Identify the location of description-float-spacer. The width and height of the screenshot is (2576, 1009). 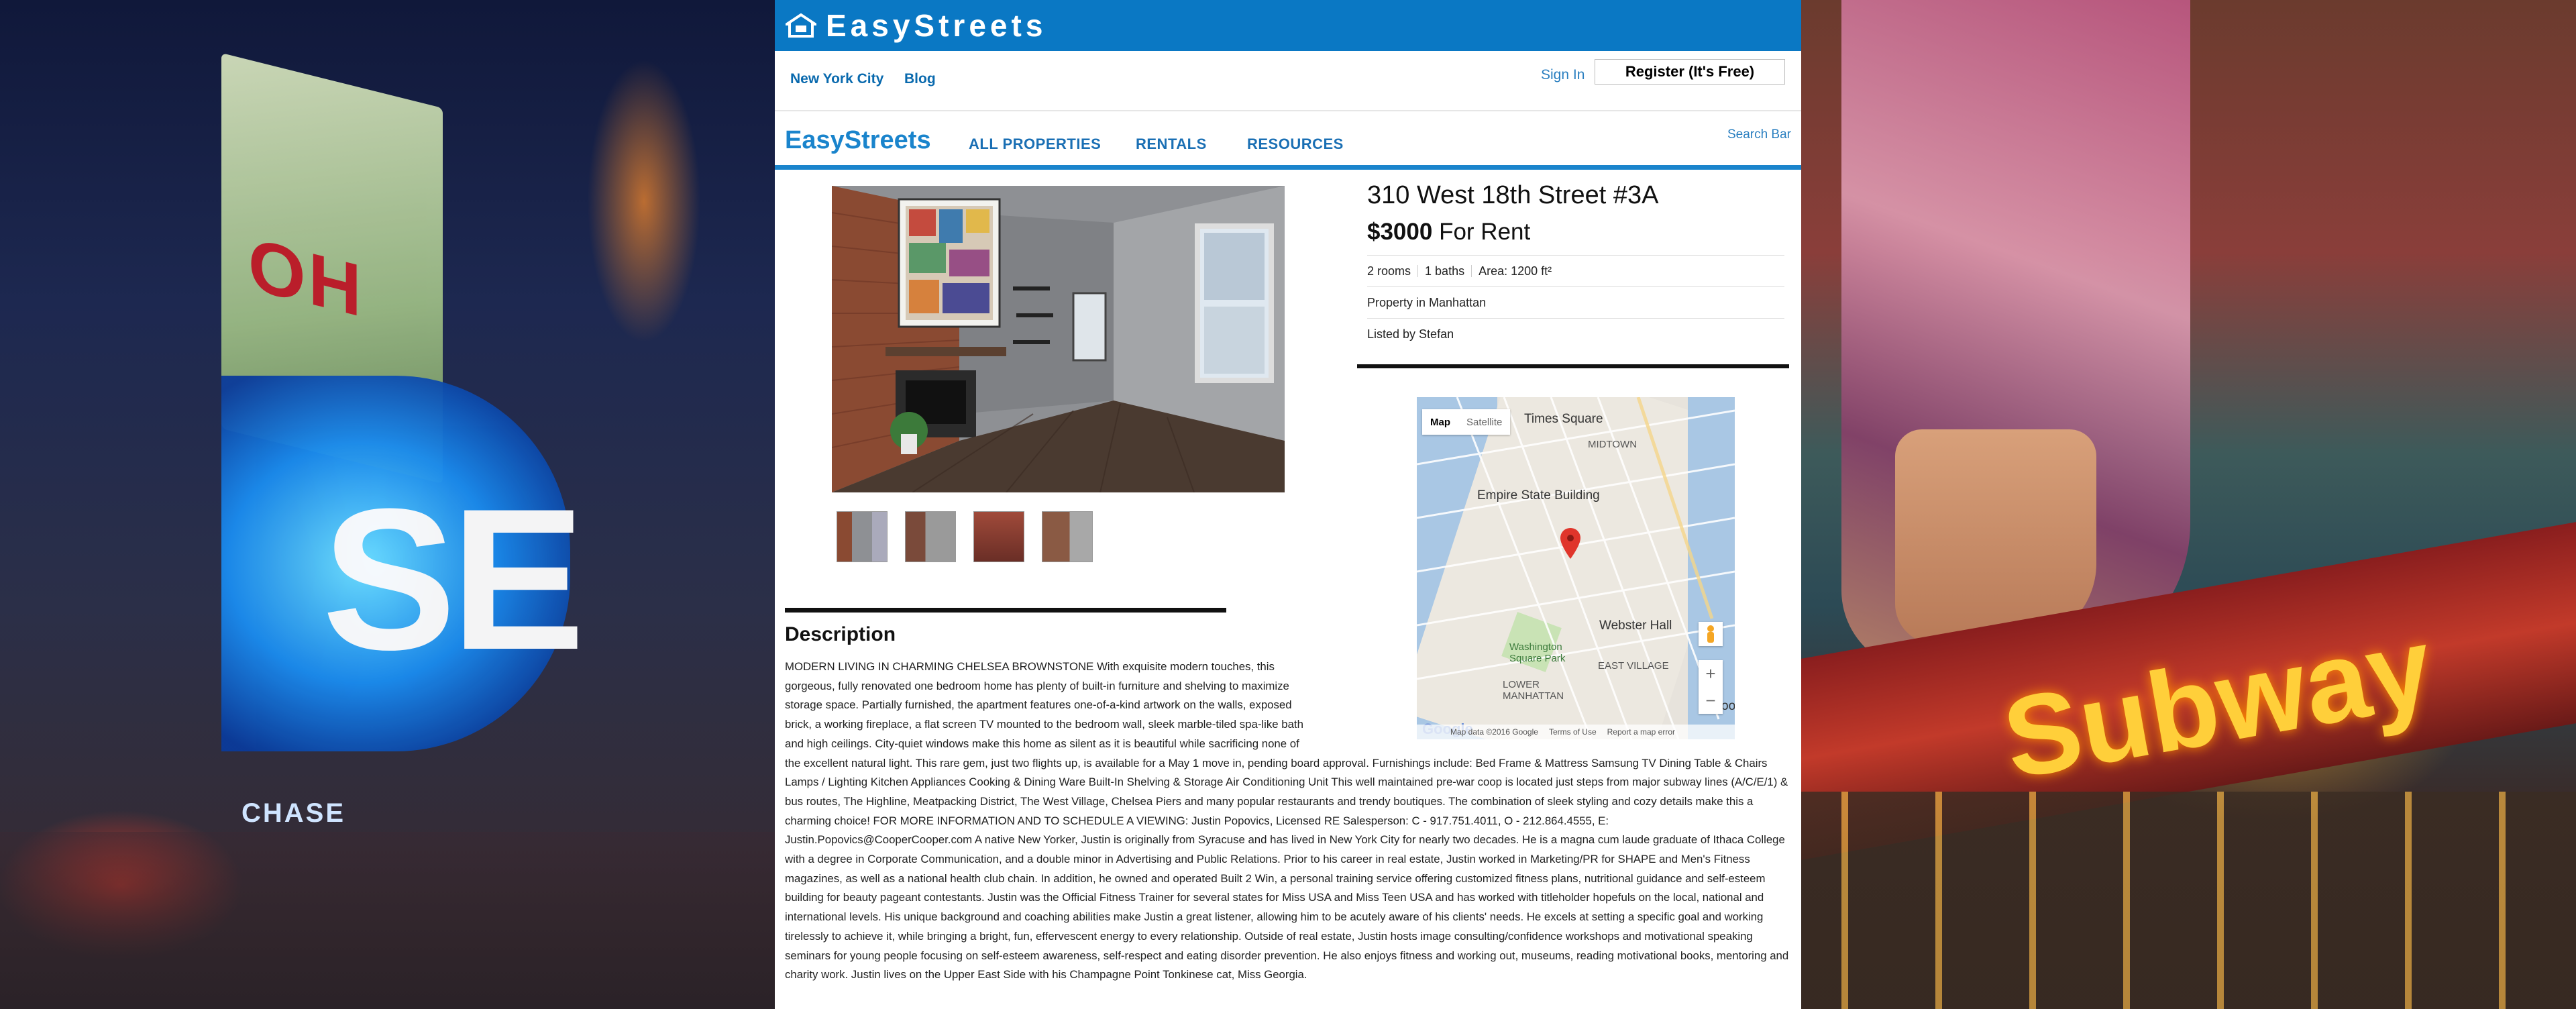
(1555, 699).